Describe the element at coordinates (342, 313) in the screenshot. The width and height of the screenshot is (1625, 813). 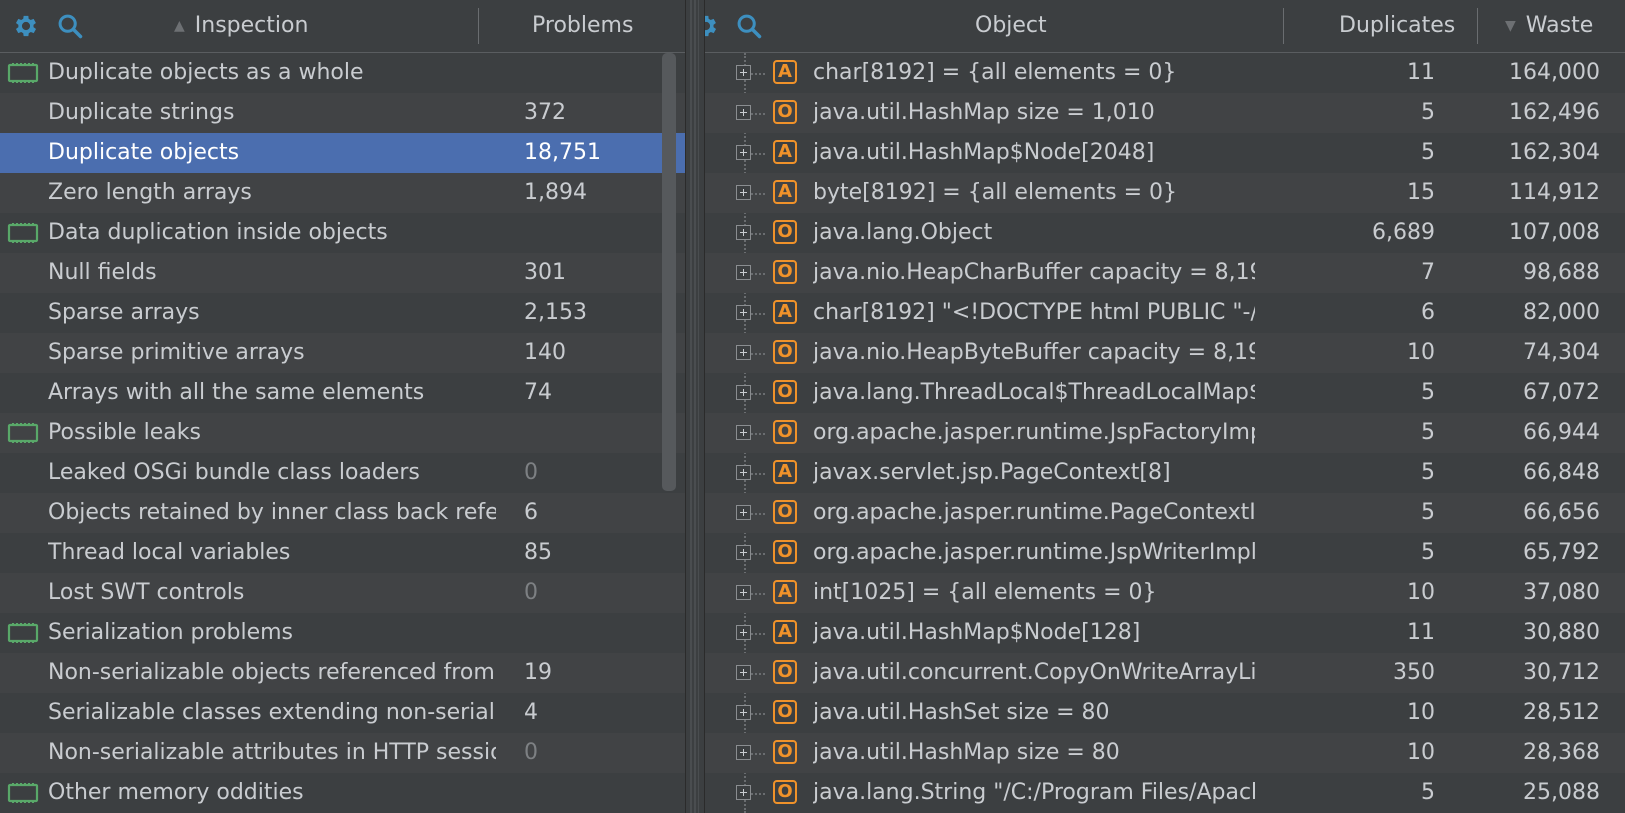
I see `inspection-row: Sparse arrays 2,153` at that location.